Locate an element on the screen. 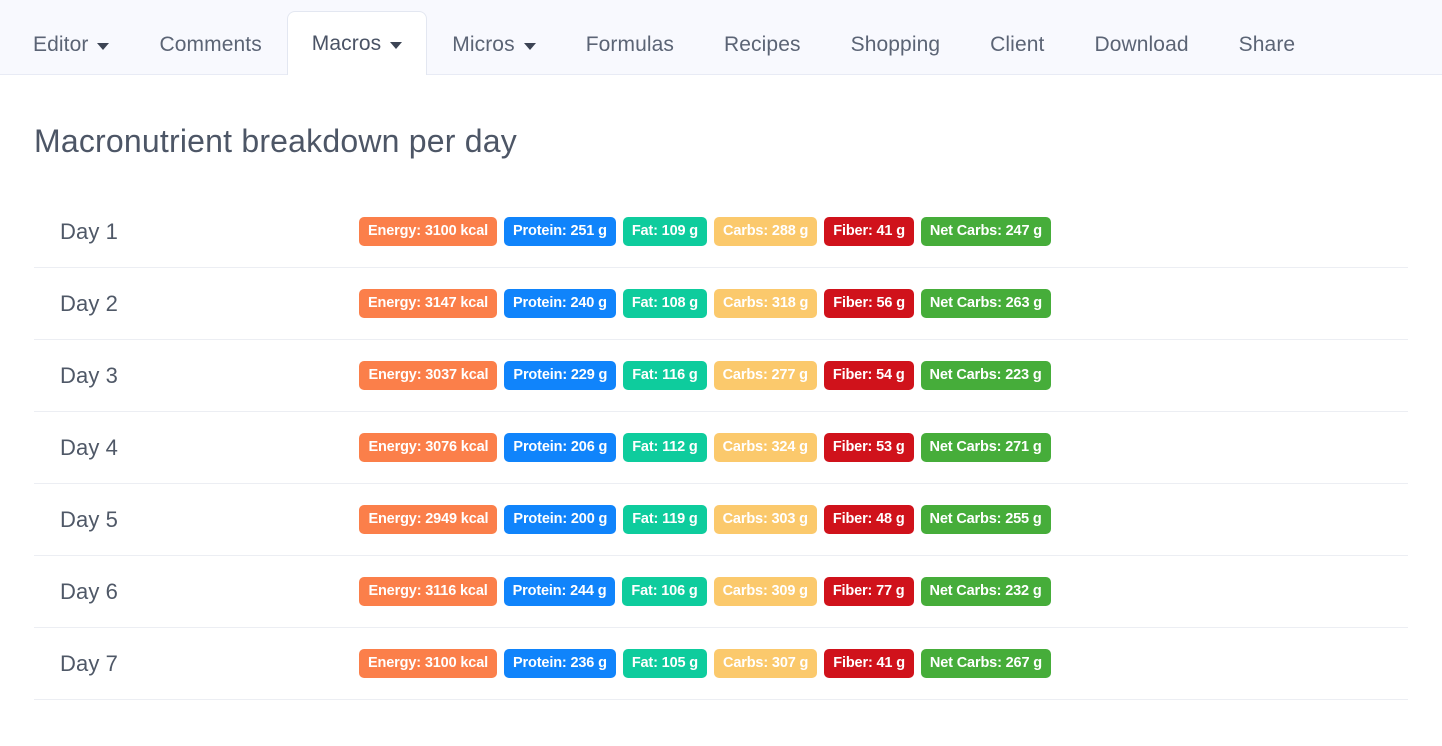  badge-carbs: Carbs: 318 g is located at coordinates (766, 303).